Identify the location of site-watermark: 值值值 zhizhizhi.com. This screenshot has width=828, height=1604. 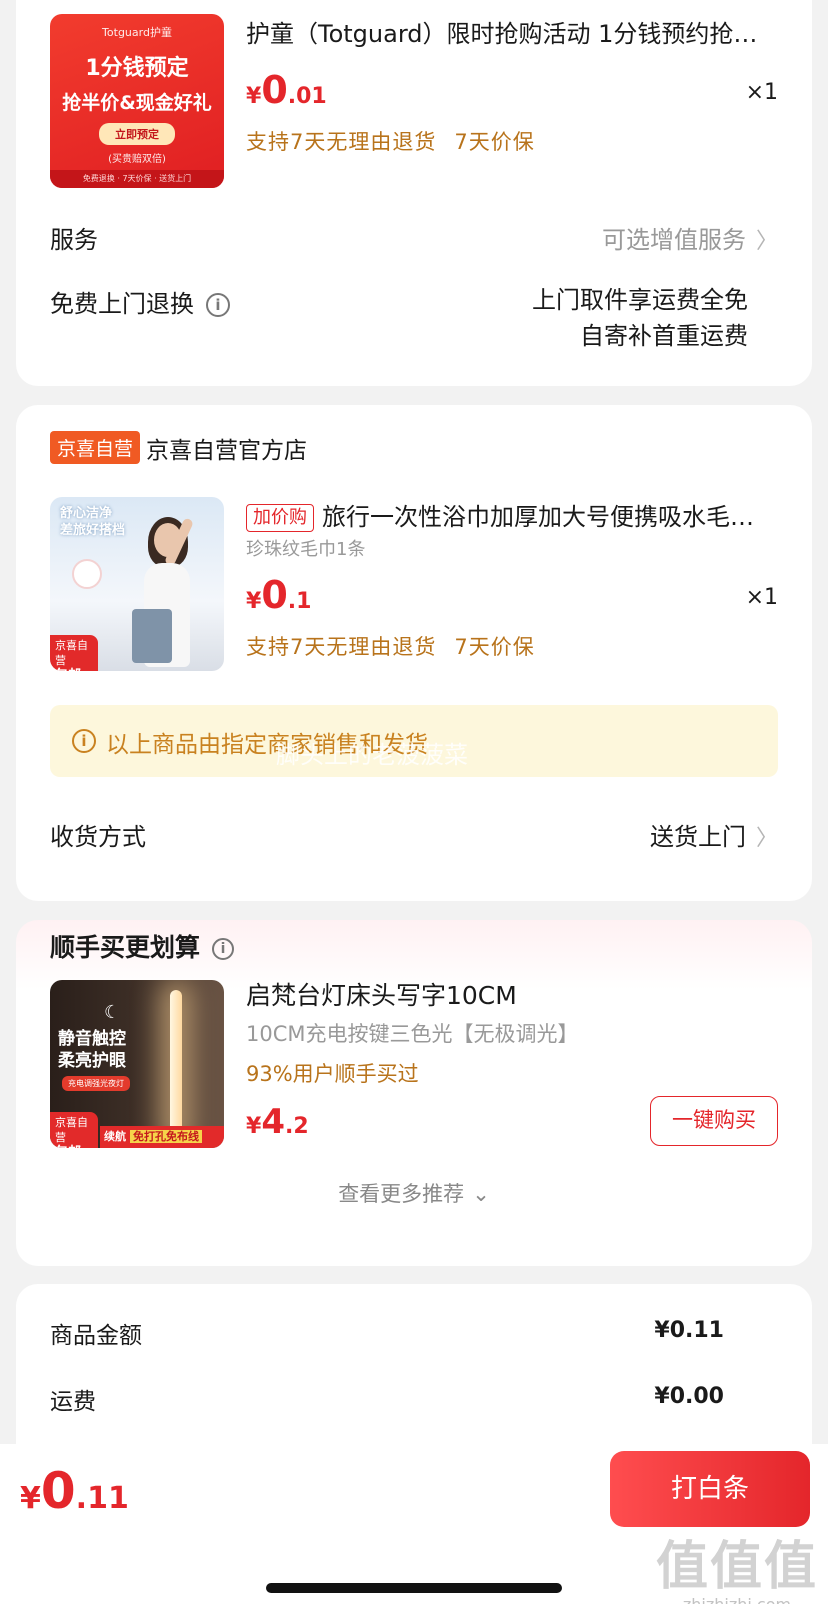
(737, 1564).